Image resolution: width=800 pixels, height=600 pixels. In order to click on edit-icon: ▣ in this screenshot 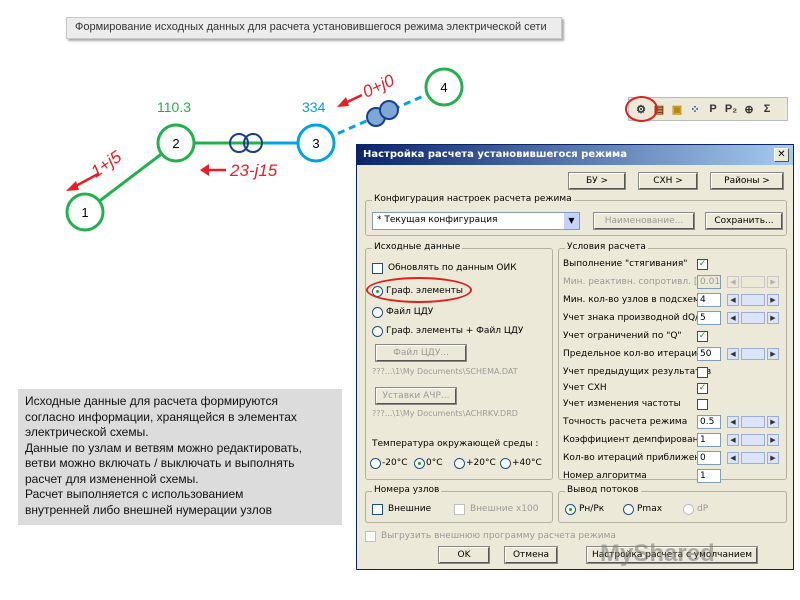, I will do `click(677, 109)`.